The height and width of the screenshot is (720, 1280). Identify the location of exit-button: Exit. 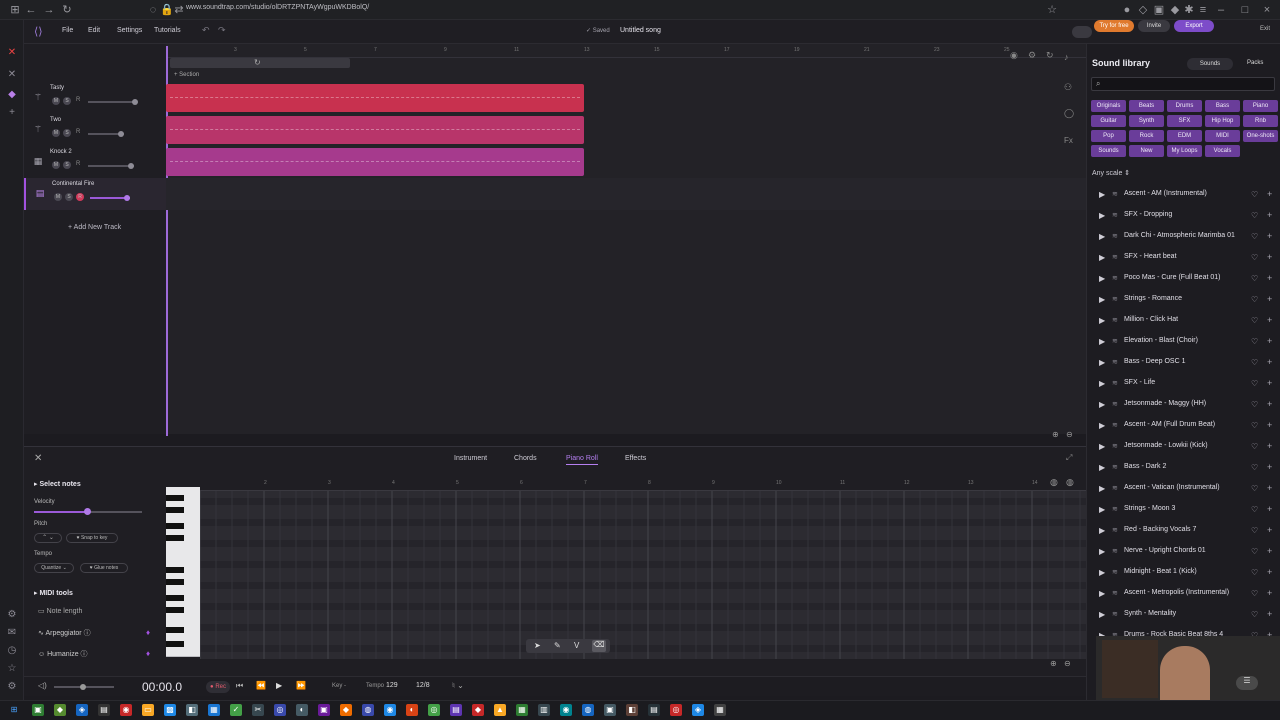
(1265, 29).